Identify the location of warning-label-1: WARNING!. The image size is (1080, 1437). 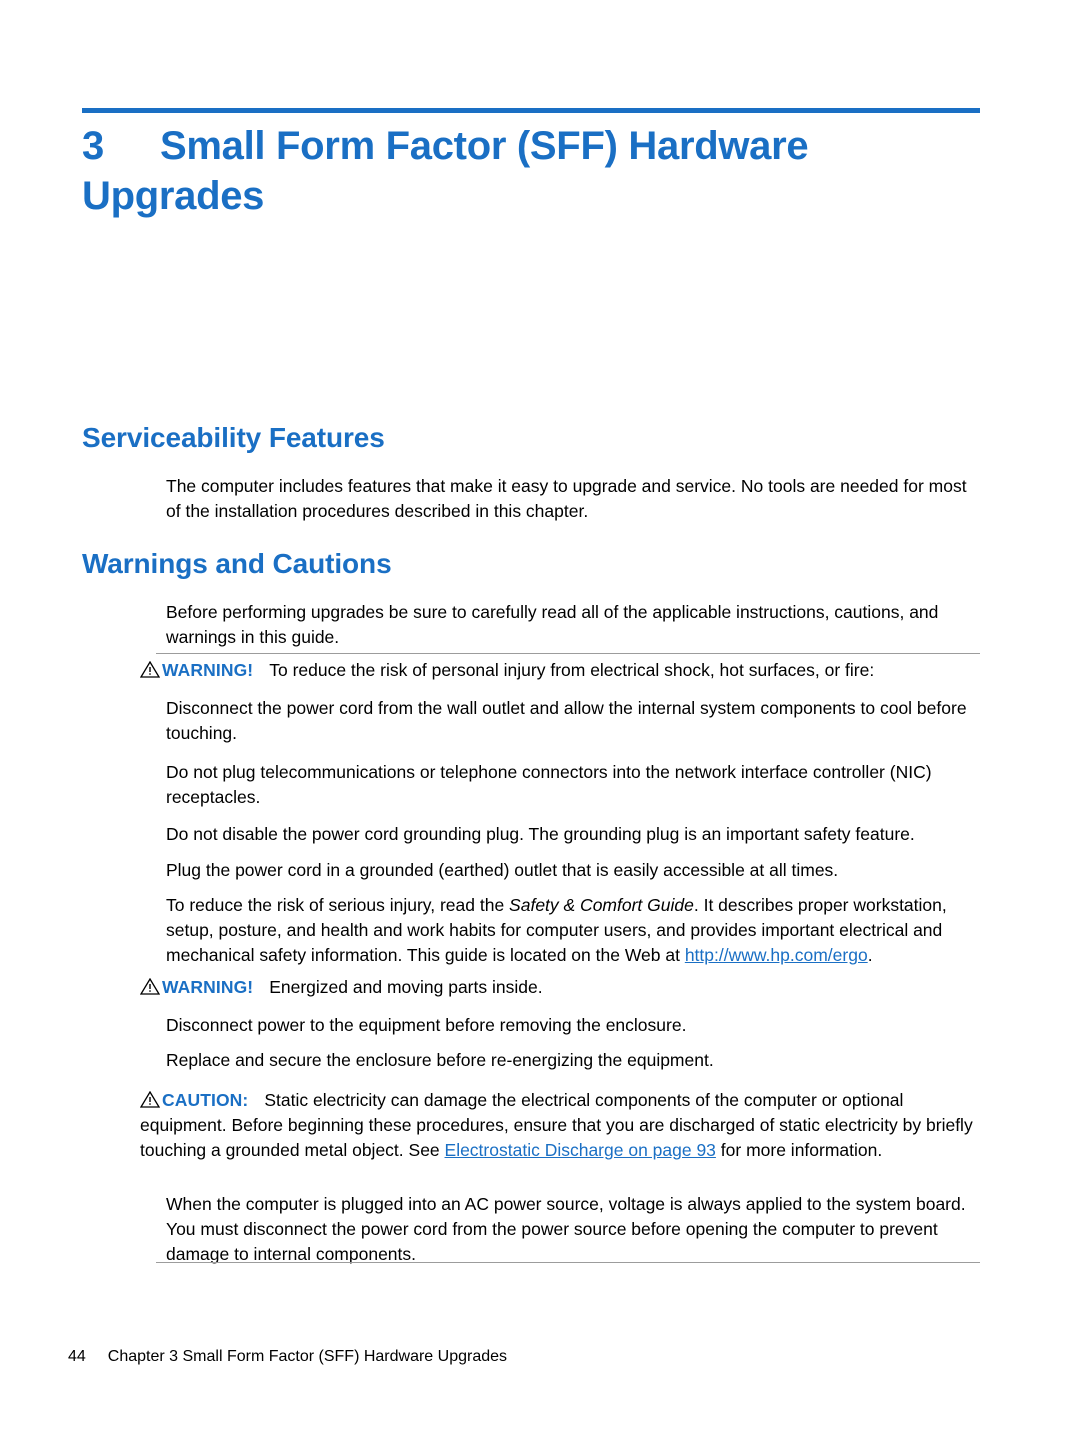
(208, 670).